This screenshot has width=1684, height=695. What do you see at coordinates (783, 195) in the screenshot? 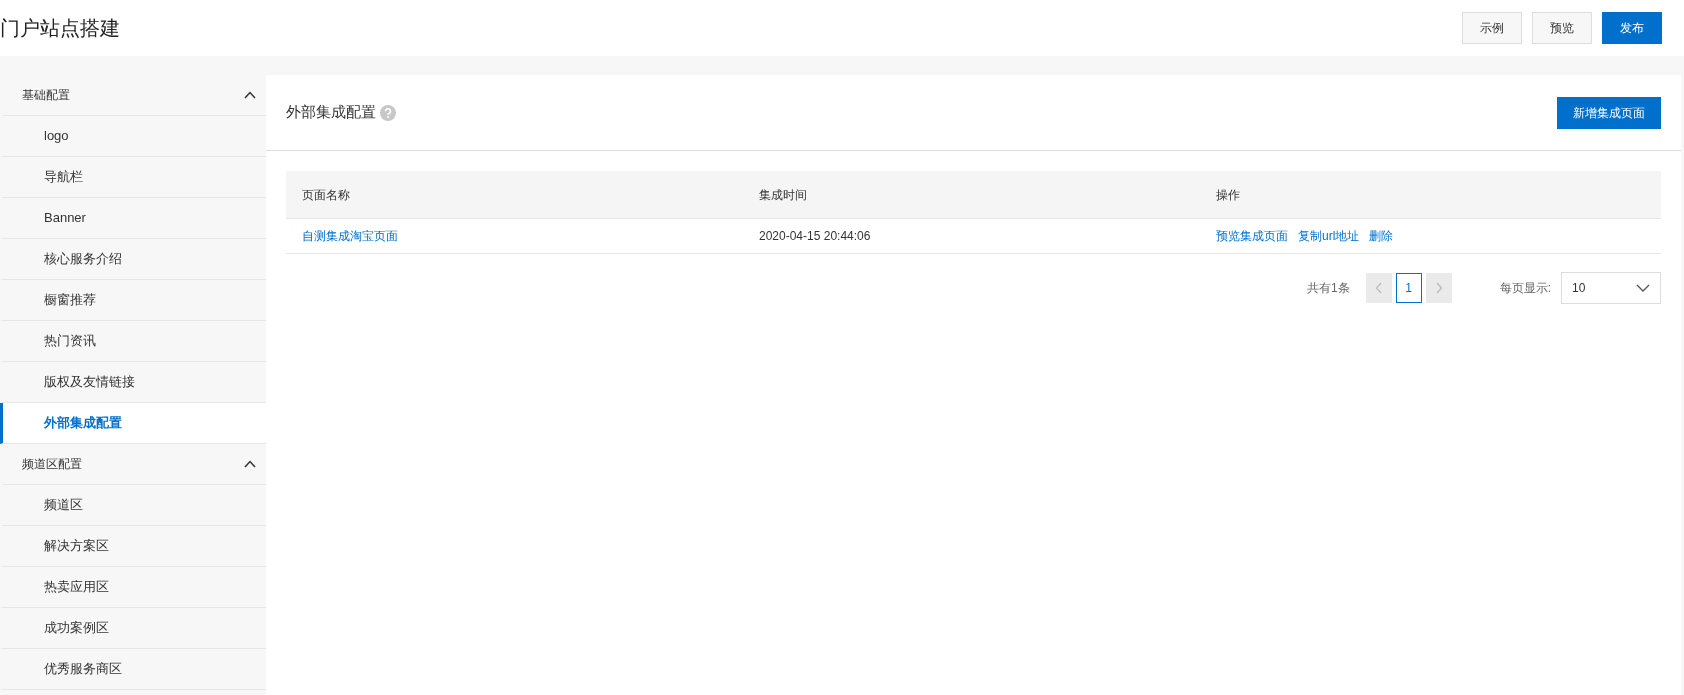
I see `column-header: 集成时间` at bounding box center [783, 195].